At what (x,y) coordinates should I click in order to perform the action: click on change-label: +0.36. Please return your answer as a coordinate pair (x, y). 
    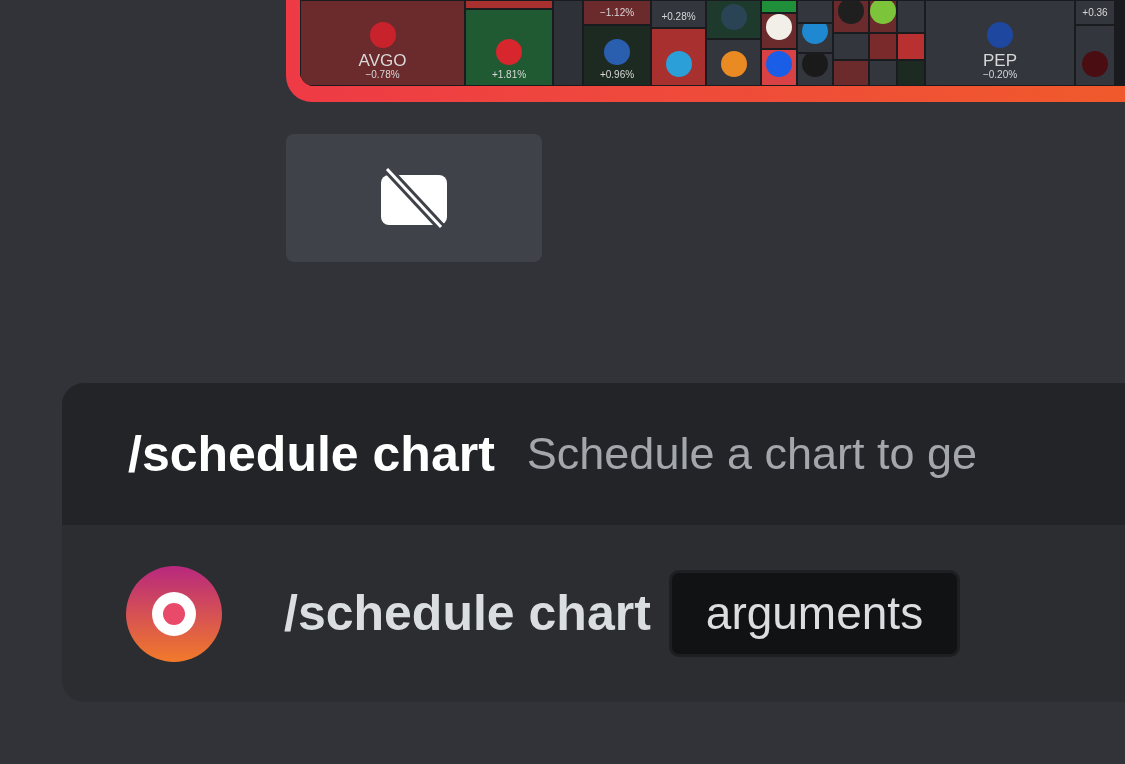
    Looking at the image, I should click on (1095, 13).